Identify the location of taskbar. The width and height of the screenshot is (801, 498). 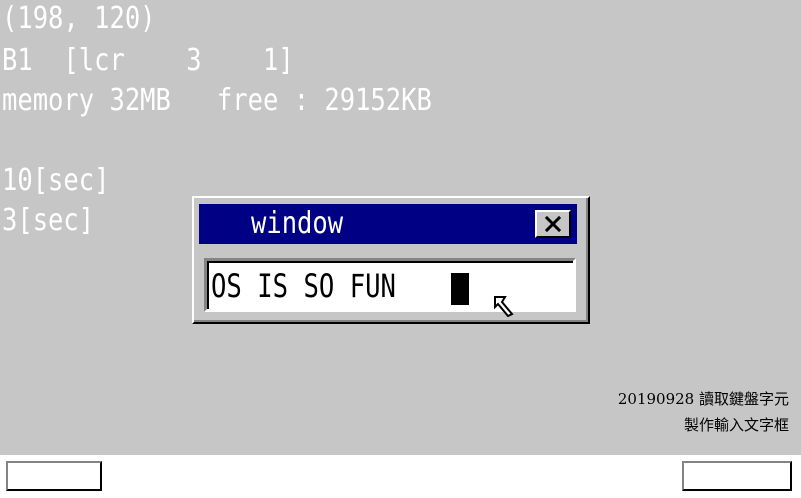
(400, 476).